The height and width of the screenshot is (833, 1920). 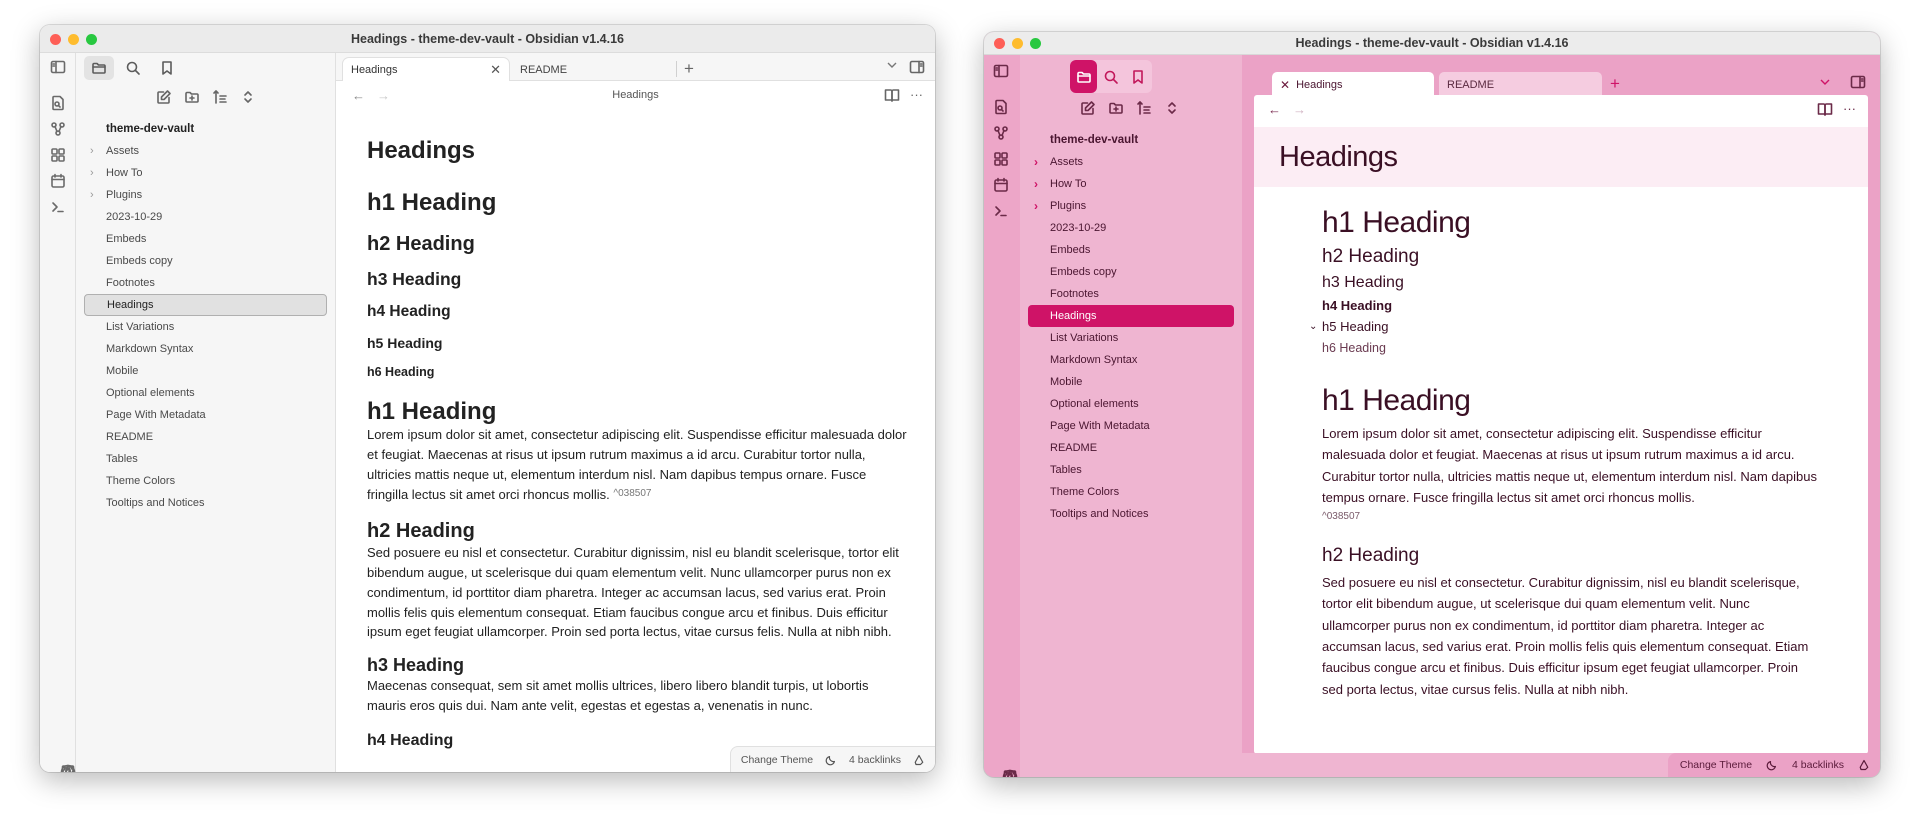 I want to click on tab-headings: Headings ✕, so click(x=426, y=69).